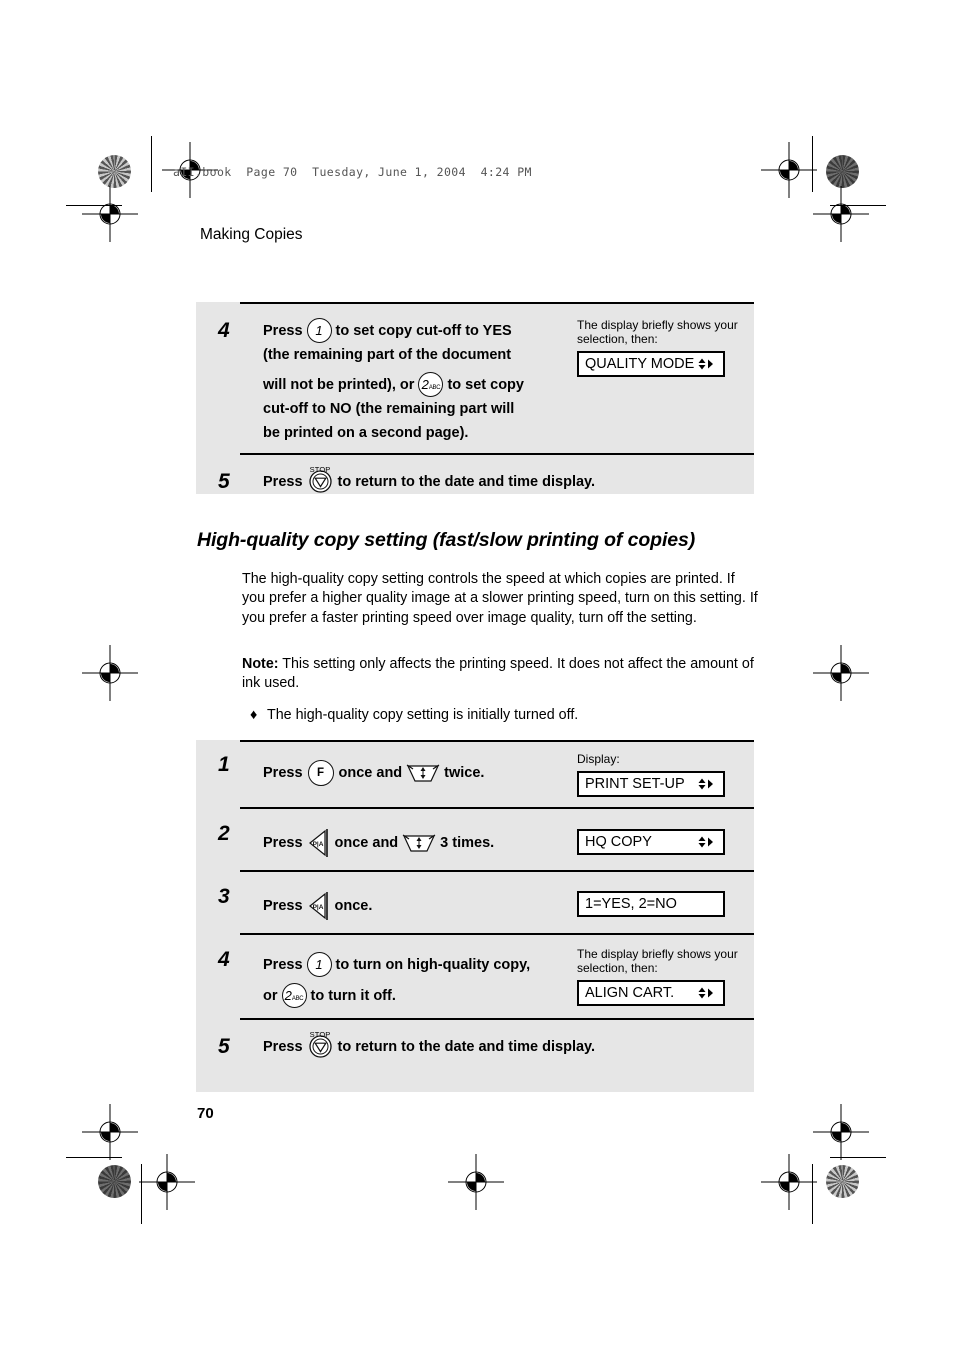 Image resolution: width=954 pixels, height=1351 pixels. I want to click on lcd-display: 1=YES, 2=NO, so click(651, 904).